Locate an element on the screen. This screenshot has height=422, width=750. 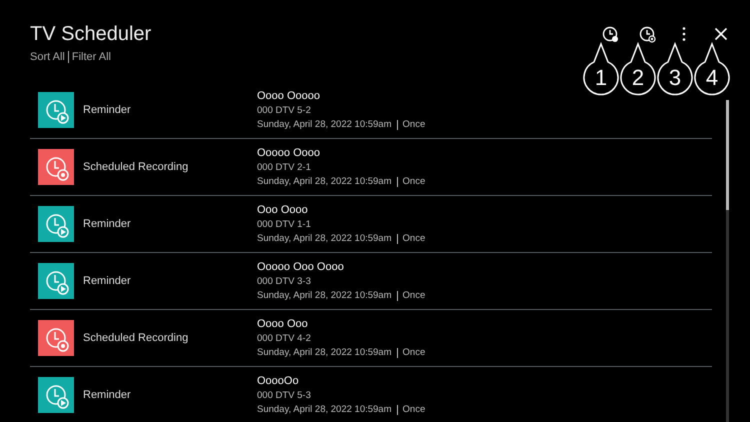
program-title: Ooooo Ooo Oooo is located at coordinates (301, 267).